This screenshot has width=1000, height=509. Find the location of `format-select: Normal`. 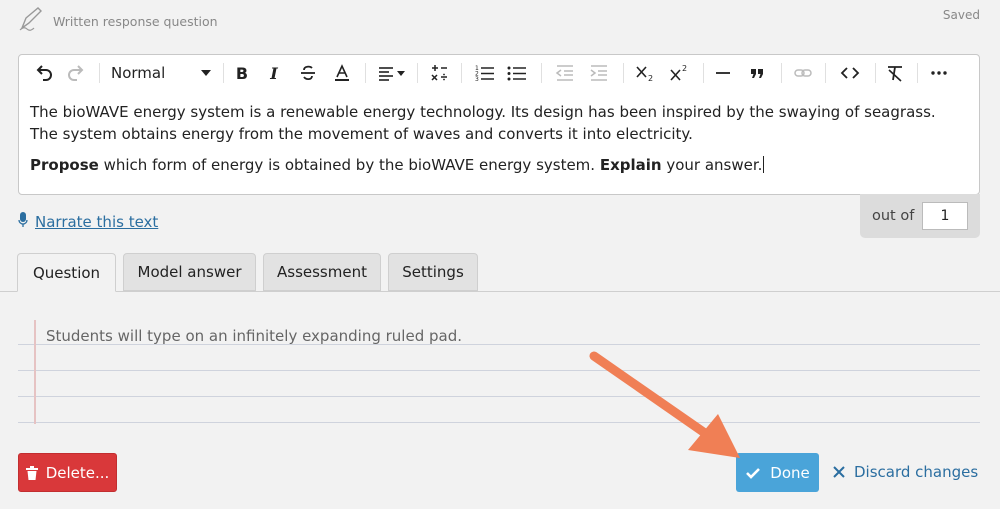

format-select: Normal is located at coordinates (161, 73).